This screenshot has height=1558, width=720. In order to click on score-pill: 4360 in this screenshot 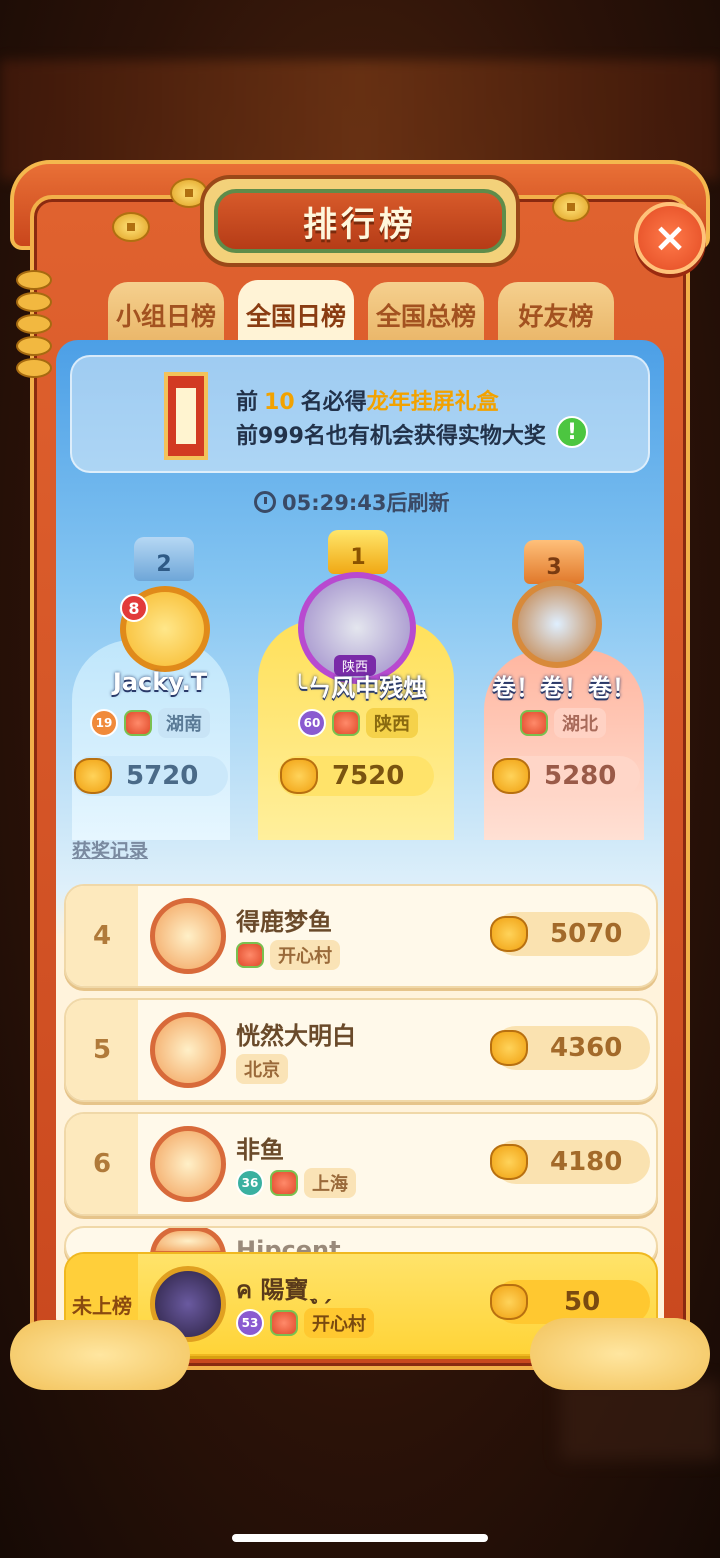, I will do `click(570, 1048)`.